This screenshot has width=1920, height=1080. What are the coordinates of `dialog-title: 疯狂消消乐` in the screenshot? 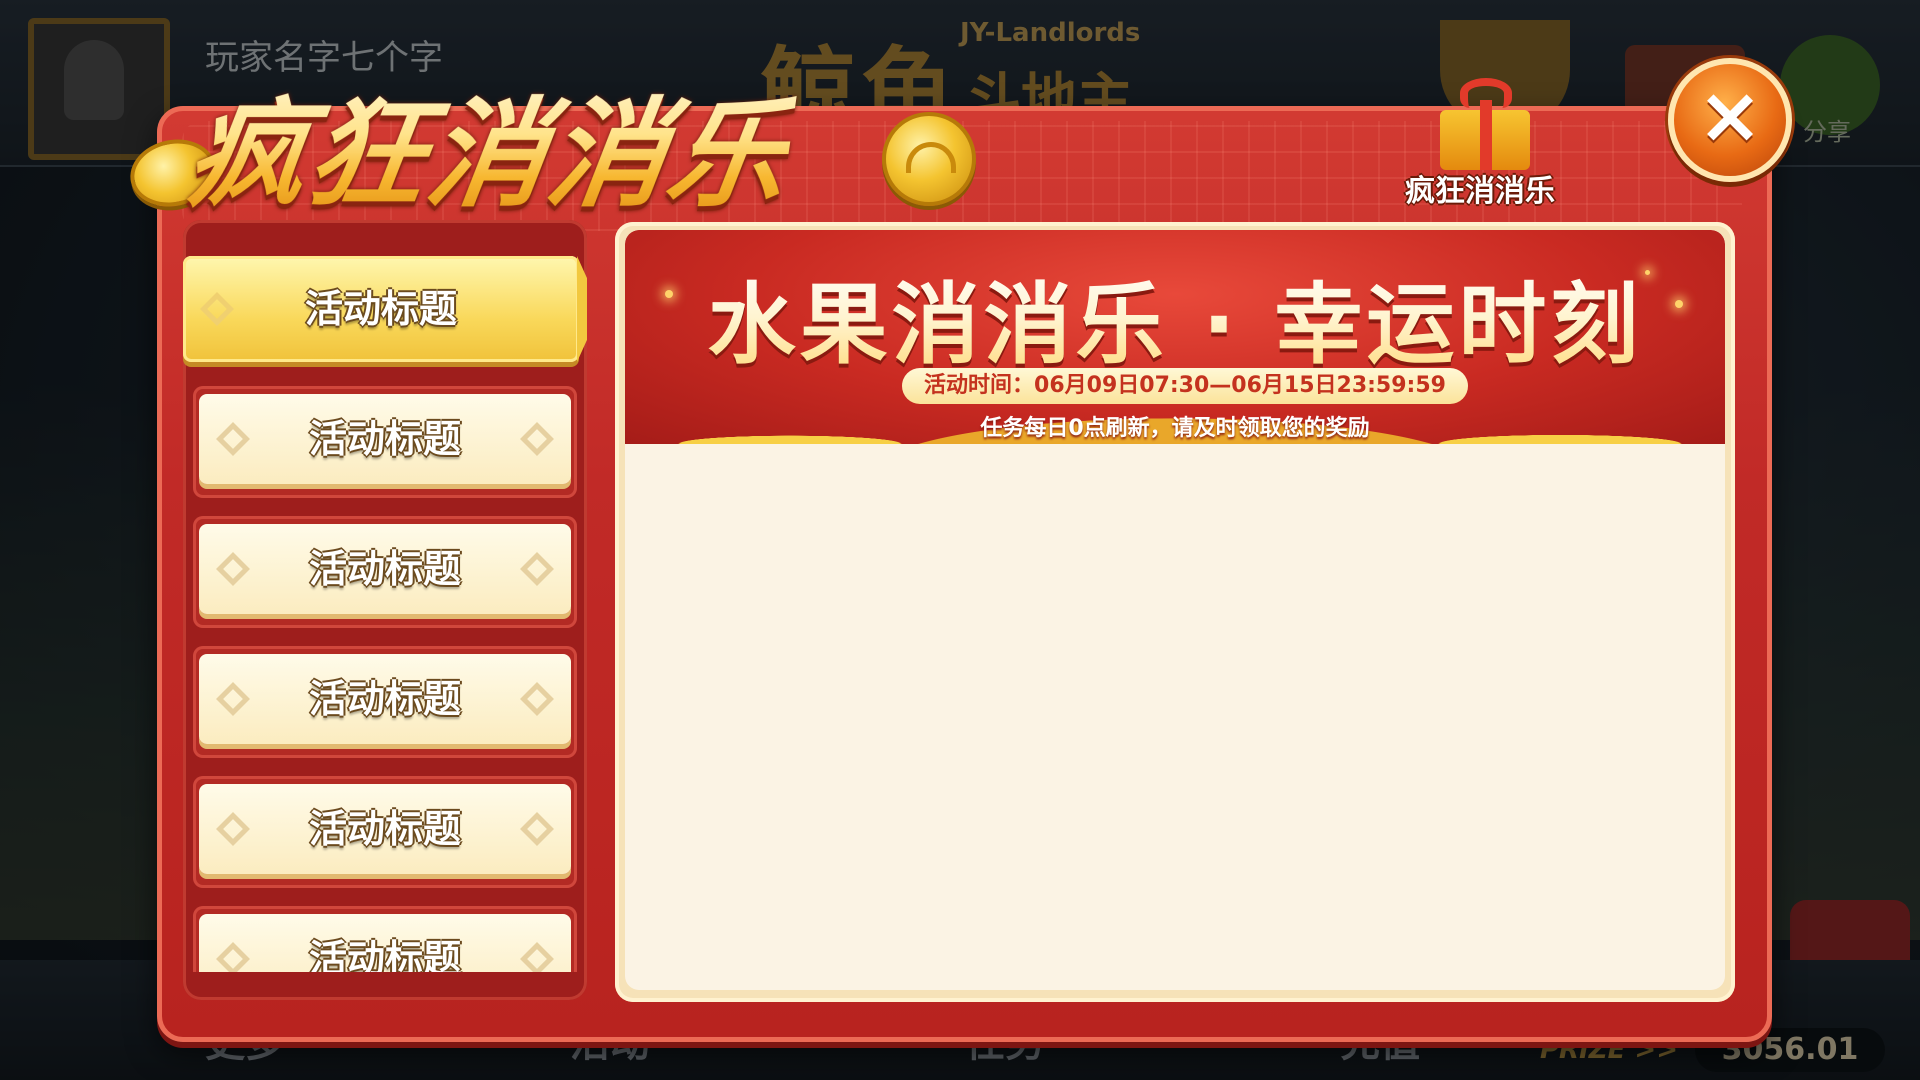 It's located at (490, 143).